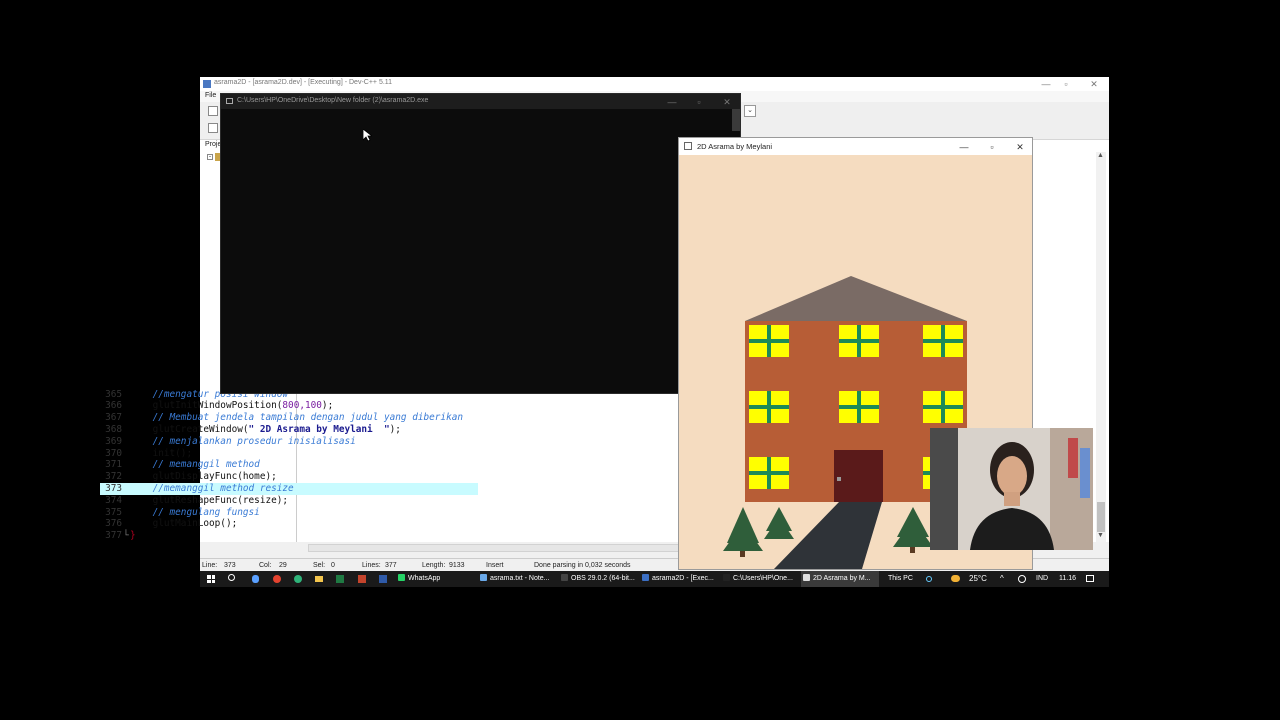 Image resolution: width=1280 pixels, height=720 pixels. I want to click on project-tab: Proje, so click(213, 144).